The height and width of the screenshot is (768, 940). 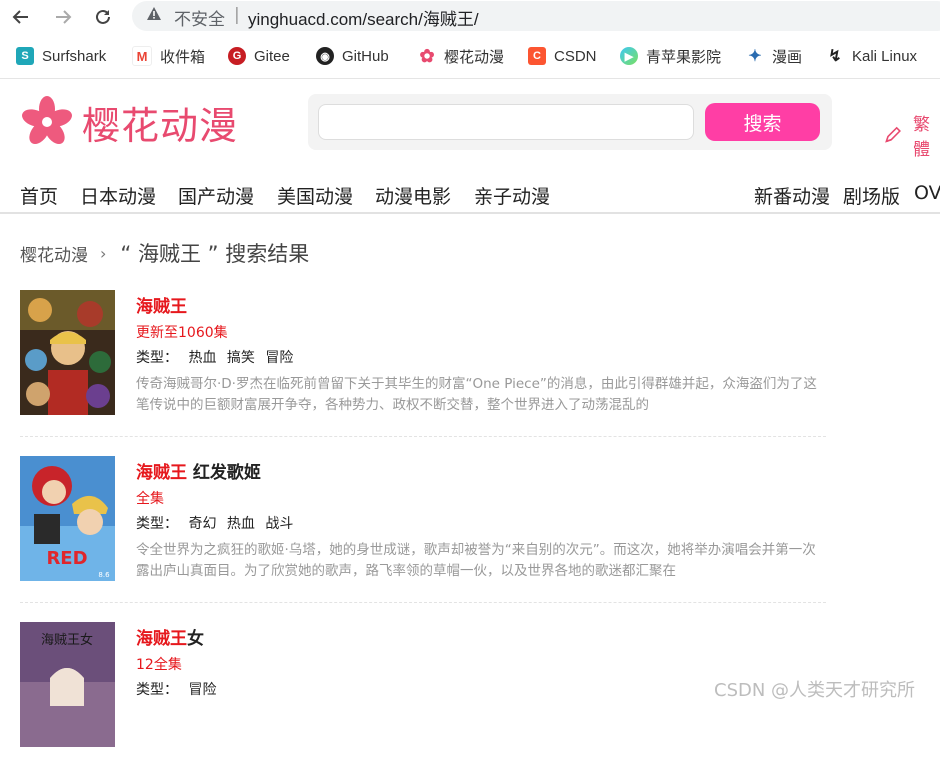 I want to click on bookmark-label: Surfshark, so click(x=74, y=56).